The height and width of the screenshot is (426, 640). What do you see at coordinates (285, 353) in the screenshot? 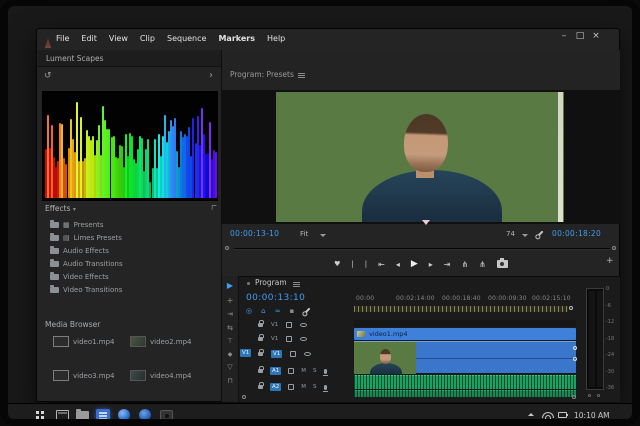
I see `track-header-v1: V1` at bounding box center [285, 353].